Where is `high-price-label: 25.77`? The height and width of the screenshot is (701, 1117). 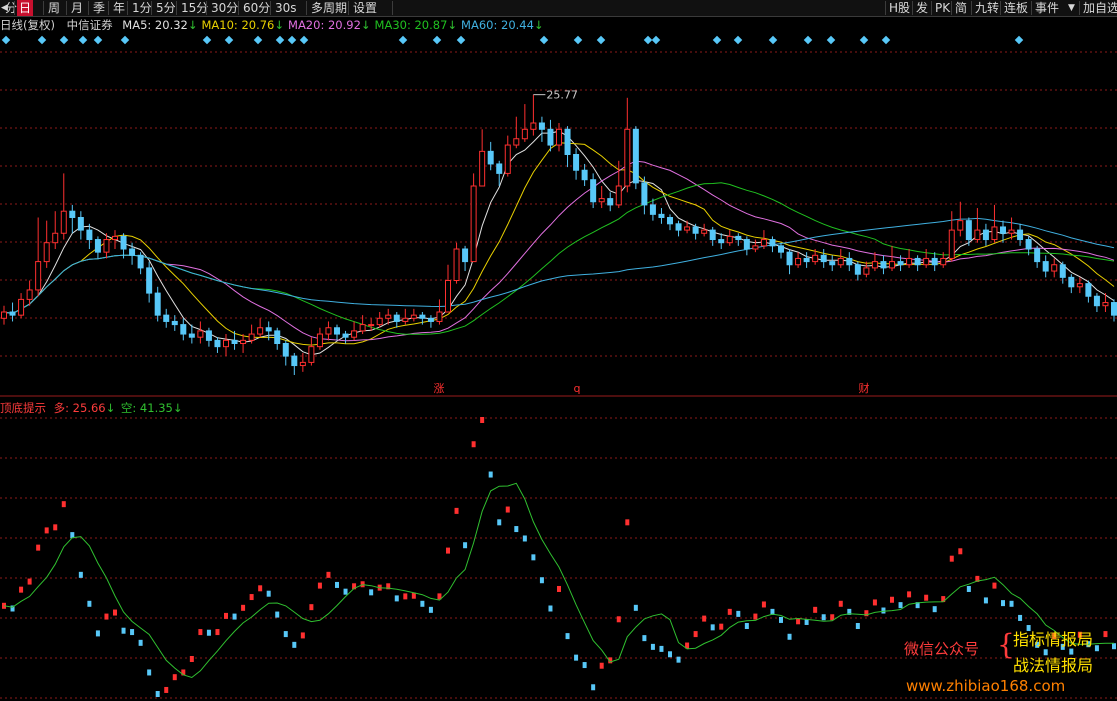
high-price-label: 25.77 is located at coordinates (562, 95).